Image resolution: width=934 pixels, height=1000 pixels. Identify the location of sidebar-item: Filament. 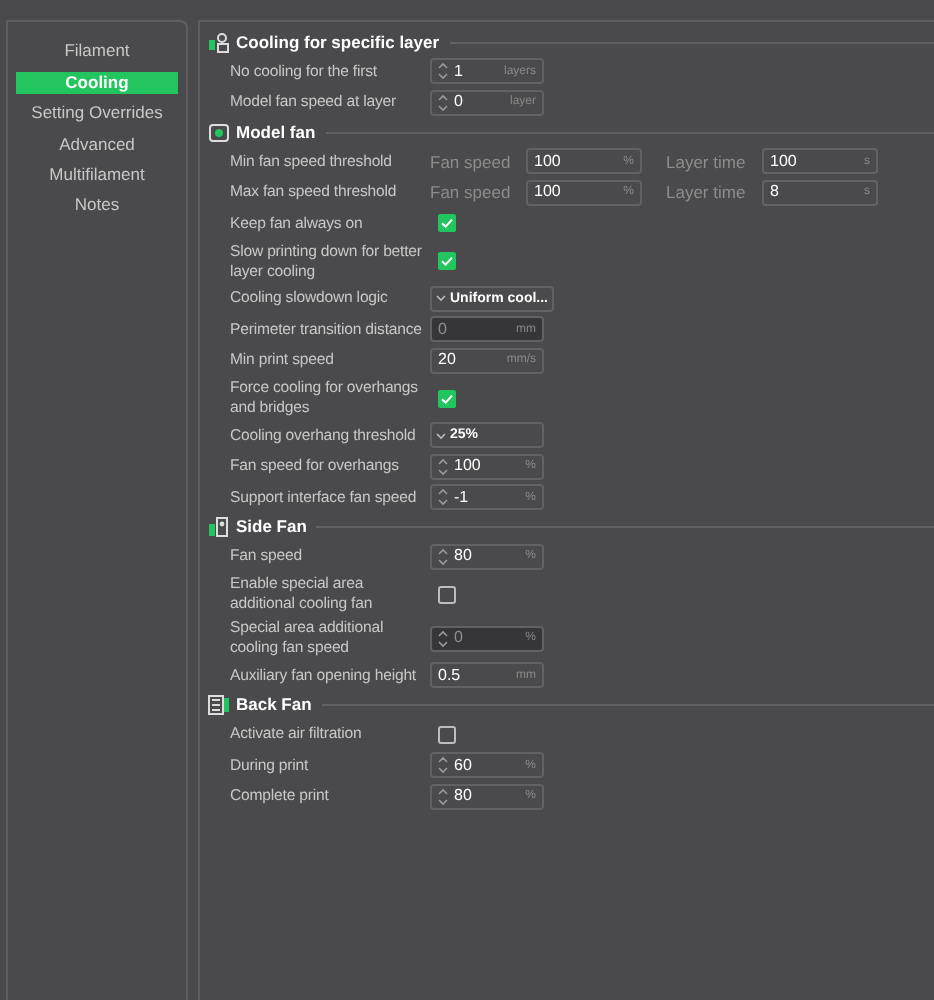
(97, 51).